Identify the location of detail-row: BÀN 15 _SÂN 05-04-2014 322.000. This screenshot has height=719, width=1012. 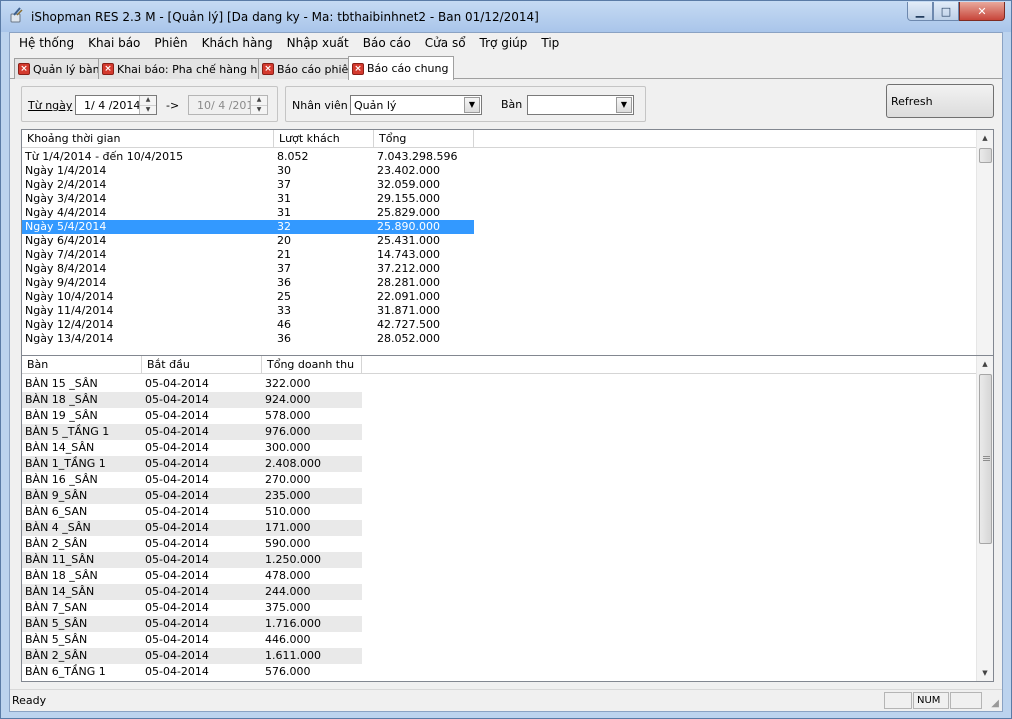
(192, 384).